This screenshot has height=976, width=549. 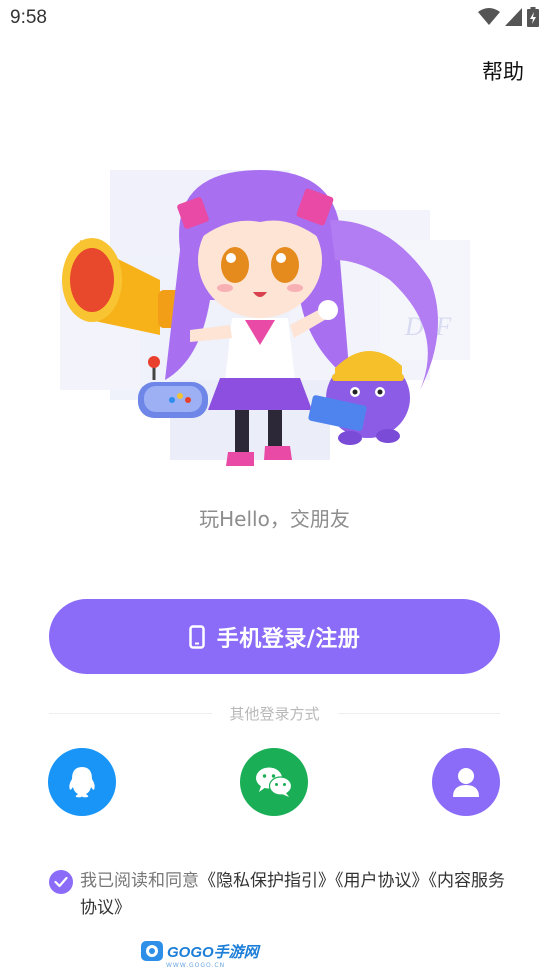 What do you see at coordinates (503, 71) in the screenshot?
I see `help-button: 帮助` at bounding box center [503, 71].